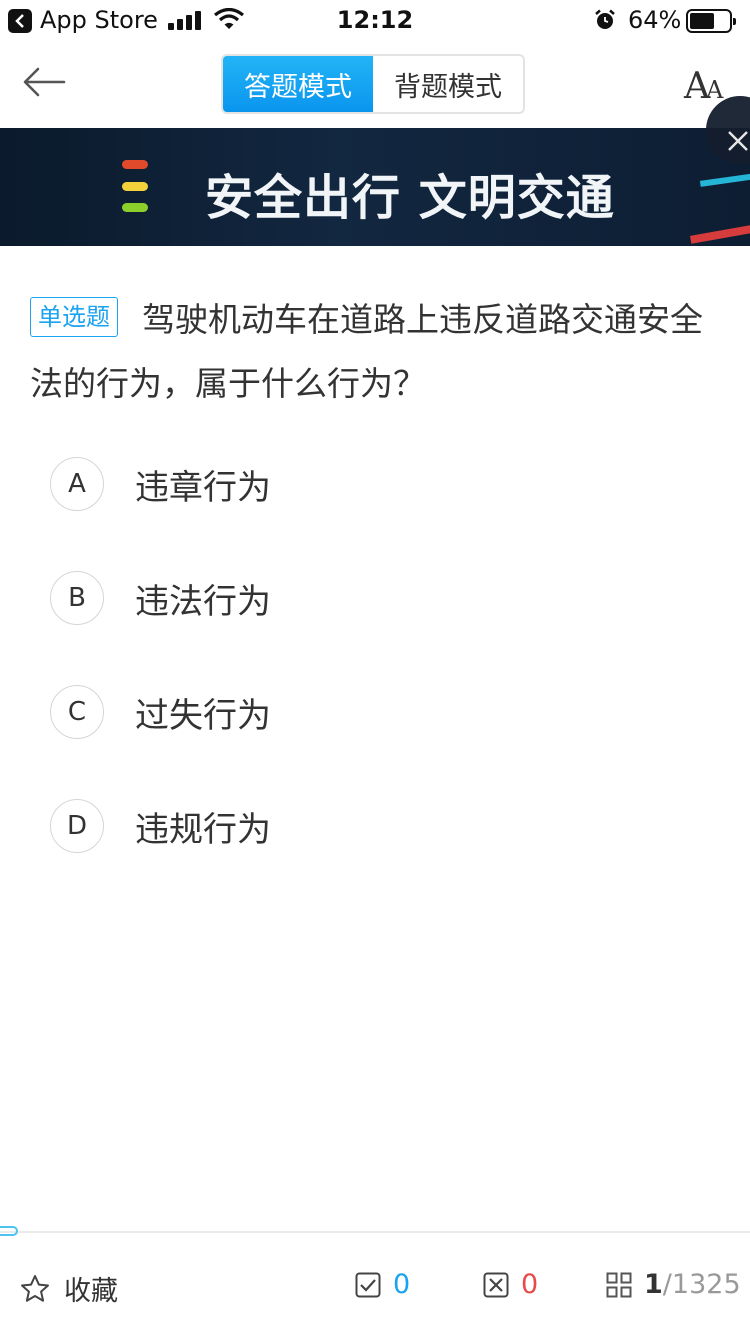 The width and height of the screenshot is (750, 1334). I want to click on font-size-icon: AA, so click(703, 86).